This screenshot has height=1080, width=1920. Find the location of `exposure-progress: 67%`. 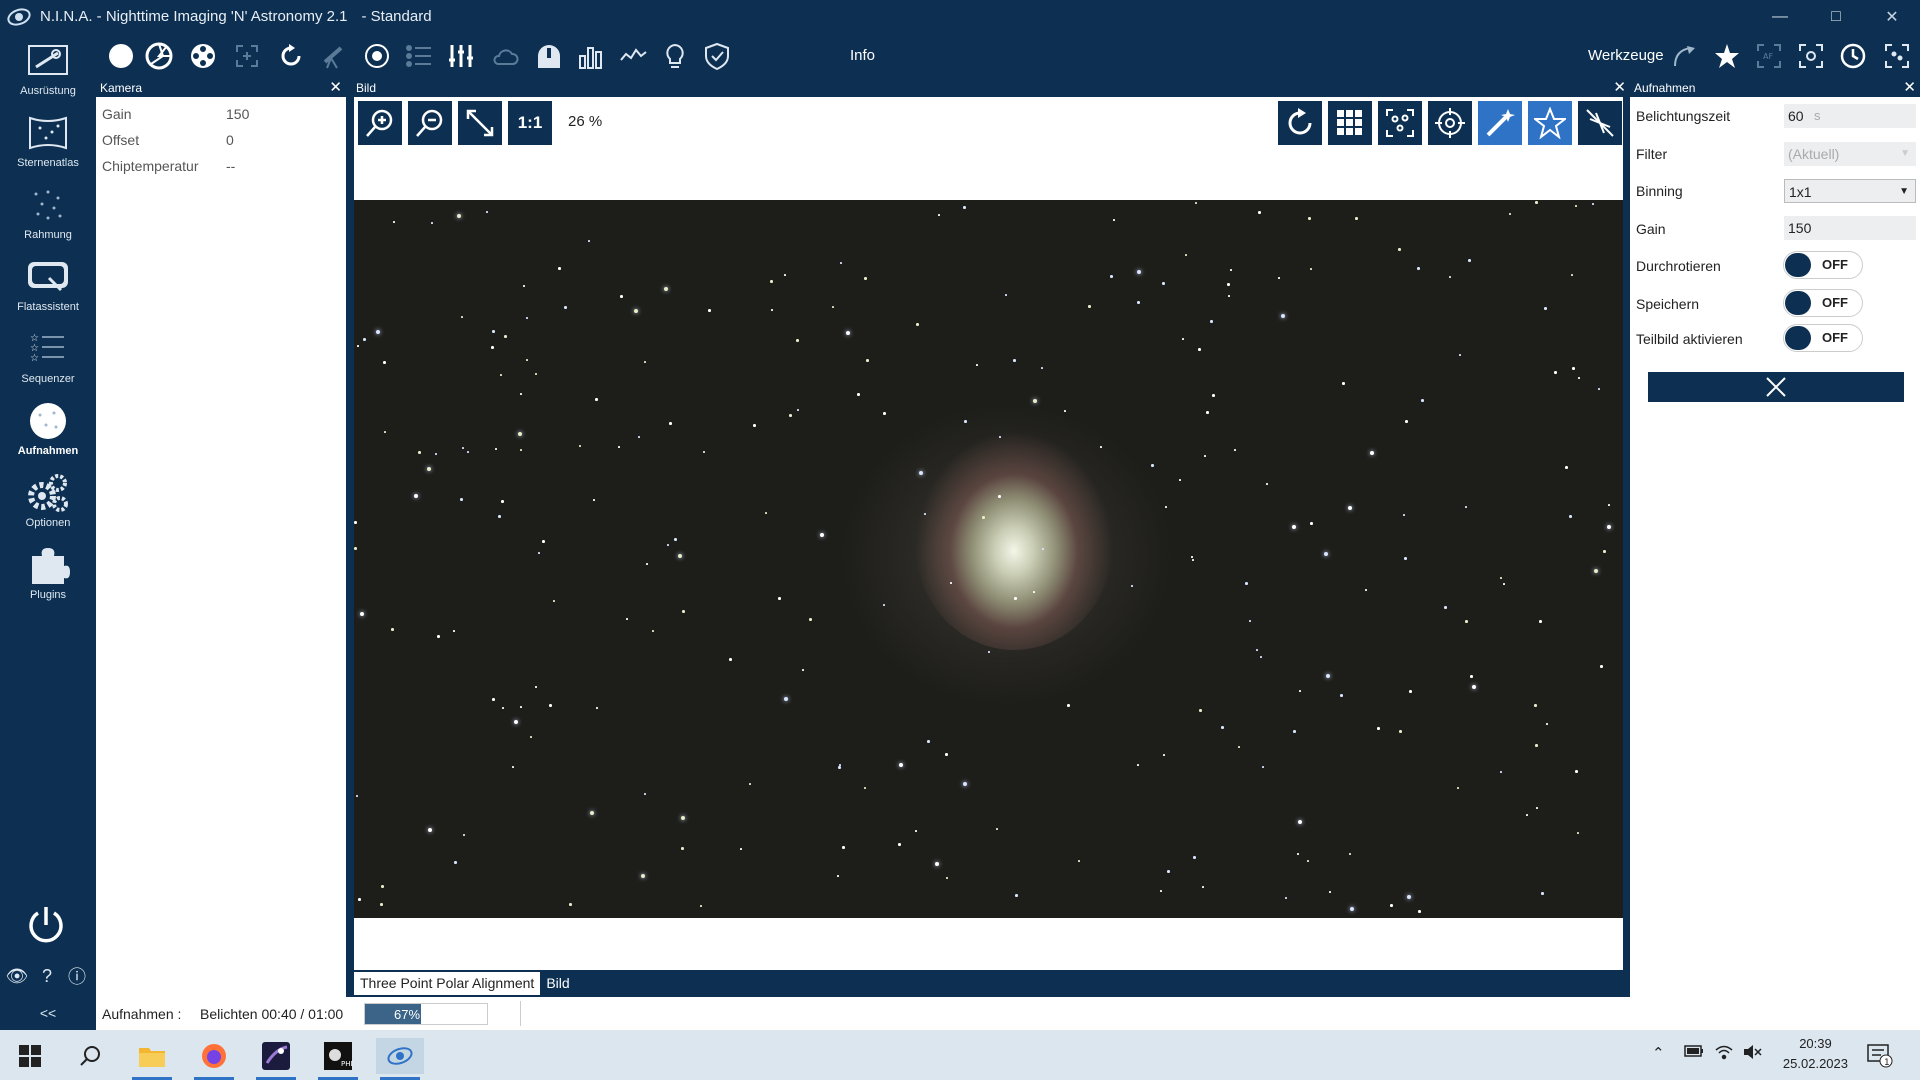

exposure-progress: 67% is located at coordinates (426, 1014).